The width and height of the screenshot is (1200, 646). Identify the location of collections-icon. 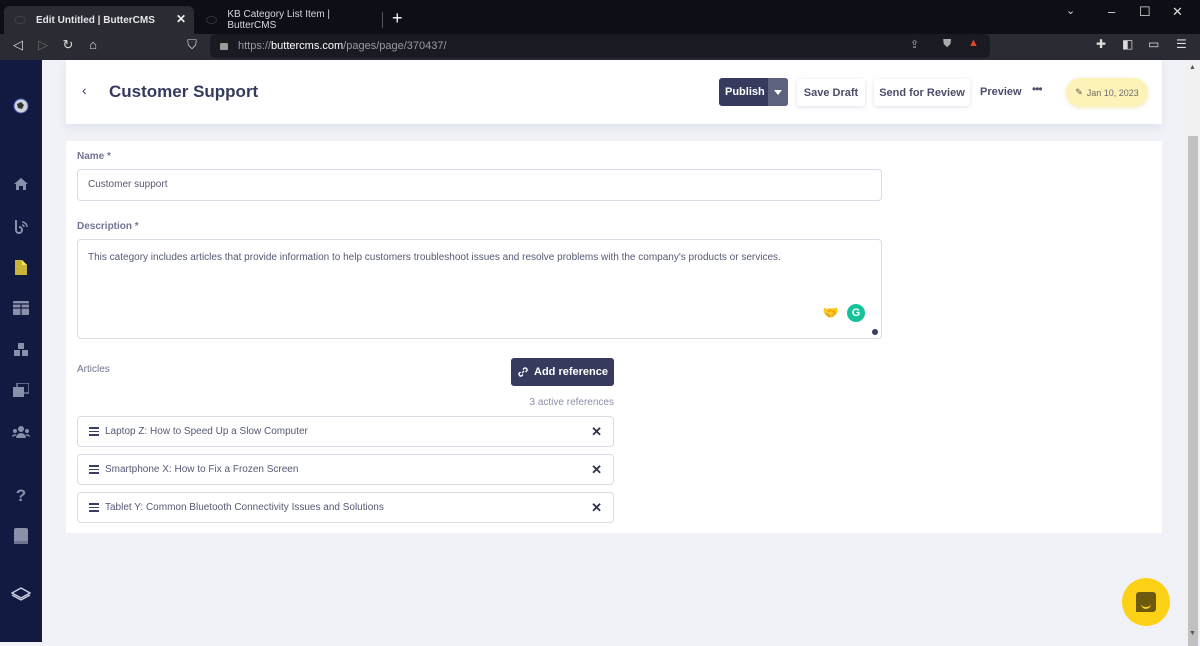
(21, 308).